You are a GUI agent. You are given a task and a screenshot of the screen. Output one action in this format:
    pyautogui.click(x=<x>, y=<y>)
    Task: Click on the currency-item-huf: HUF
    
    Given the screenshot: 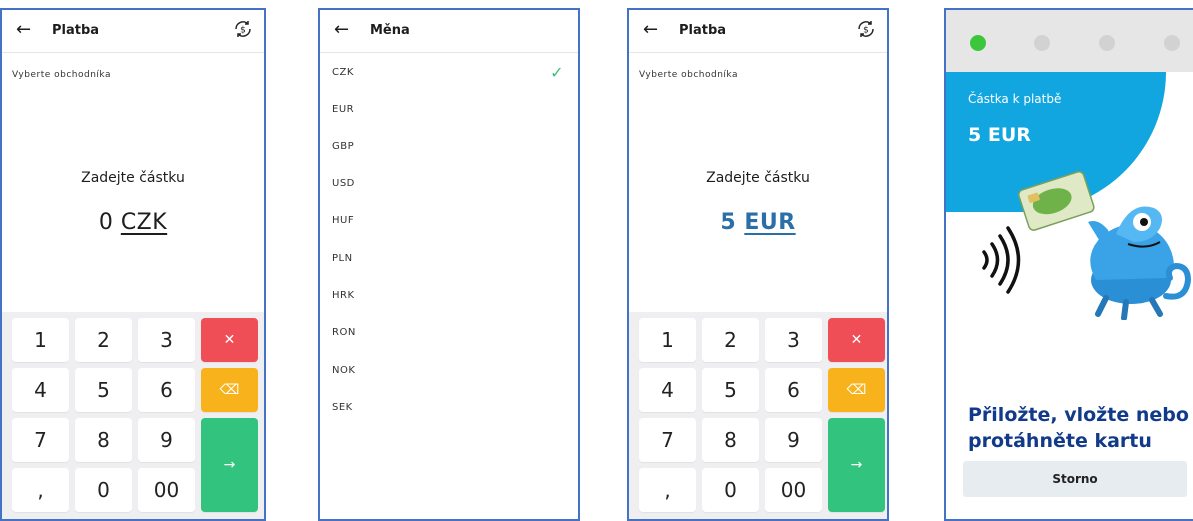 What is the action you would take?
    pyautogui.click(x=449, y=220)
    